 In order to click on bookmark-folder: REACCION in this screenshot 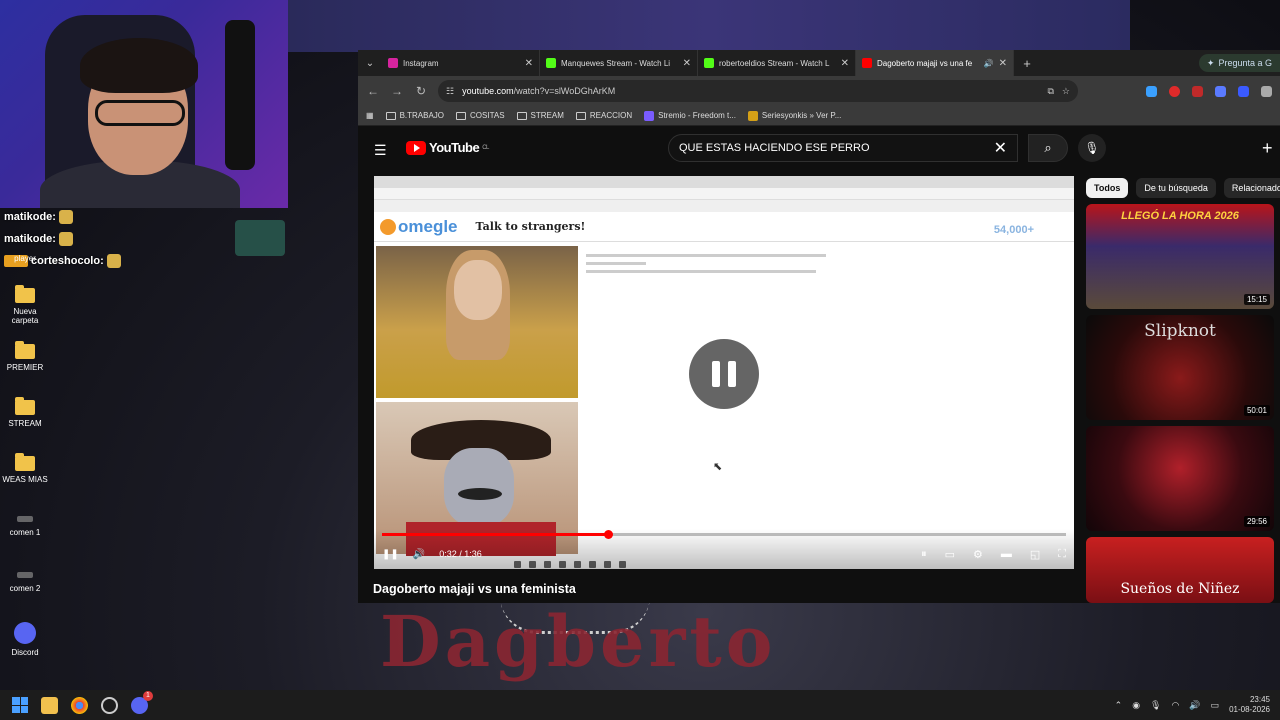, I will do `click(603, 115)`.